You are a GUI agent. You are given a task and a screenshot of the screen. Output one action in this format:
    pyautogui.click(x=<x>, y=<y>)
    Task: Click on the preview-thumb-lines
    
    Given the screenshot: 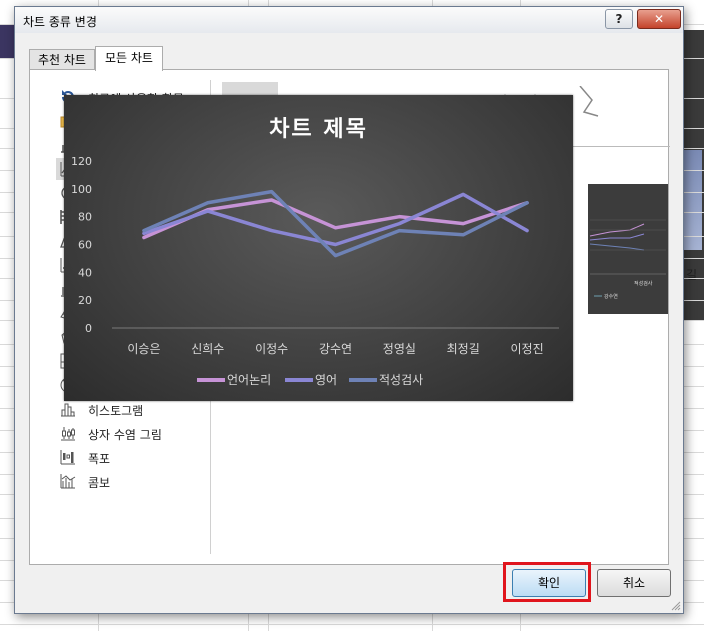 What is the action you would take?
    pyautogui.click(x=627, y=258)
    